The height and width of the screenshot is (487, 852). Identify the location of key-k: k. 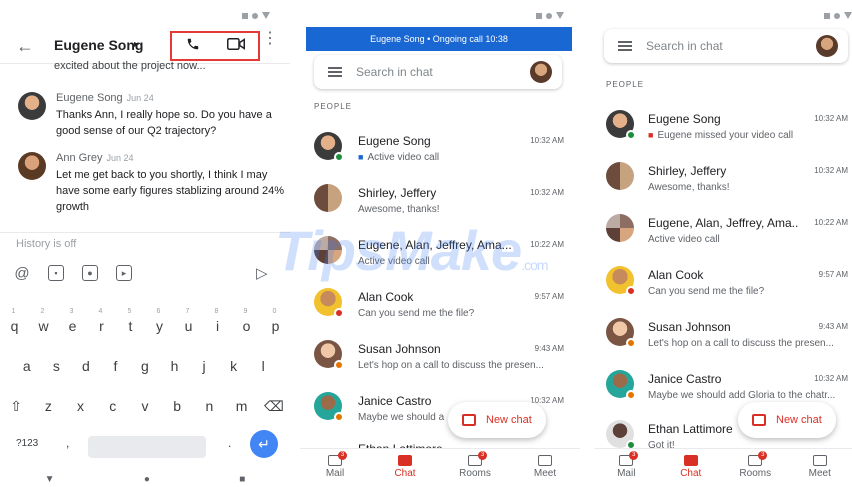
(234, 366).